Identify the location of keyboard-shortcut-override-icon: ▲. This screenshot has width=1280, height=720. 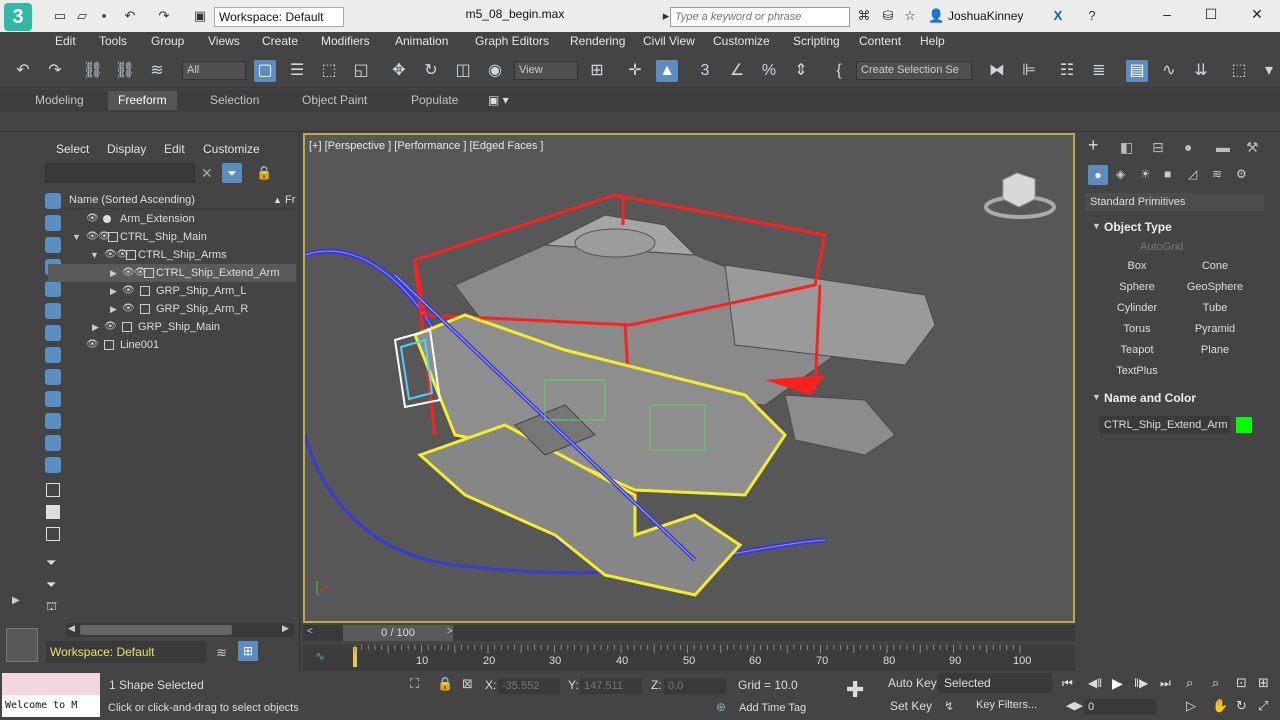
(667, 71).